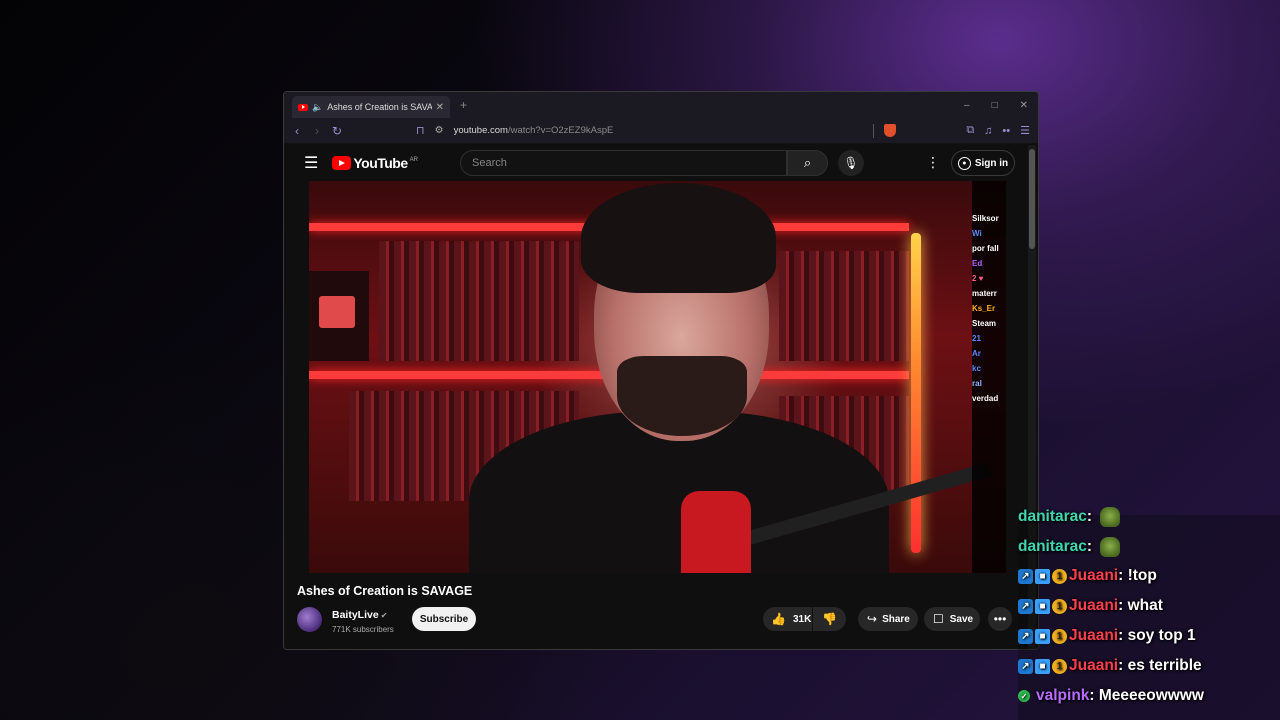 The height and width of the screenshot is (720, 1280). What do you see at coordinates (933, 162) in the screenshot?
I see `more-options-icon: ⋮` at bounding box center [933, 162].